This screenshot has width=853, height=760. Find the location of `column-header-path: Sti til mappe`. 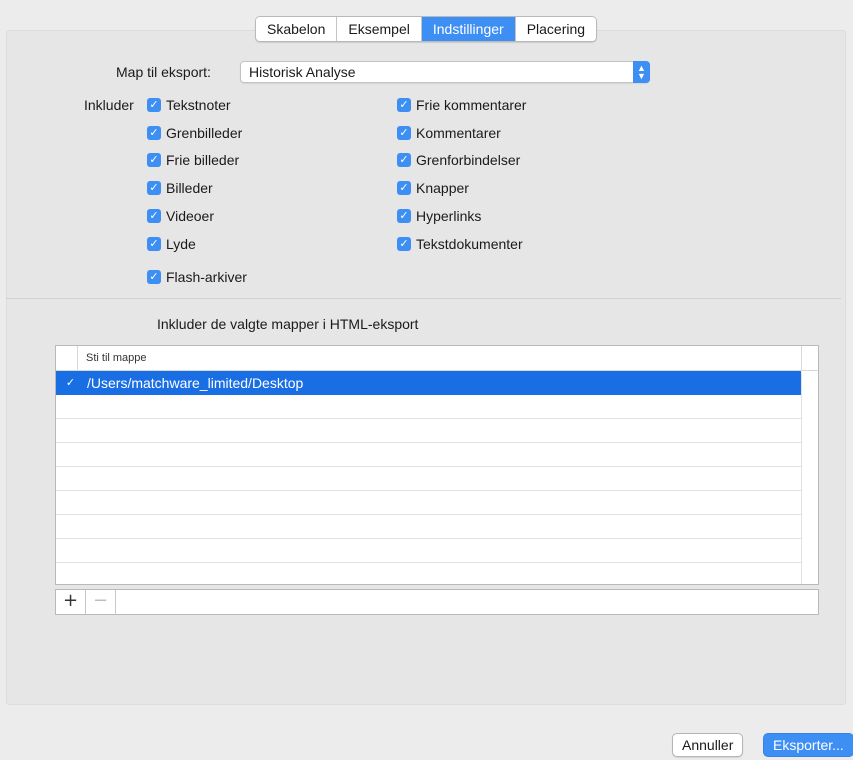

column-header-path: Sti til mappe is located at coordinates (116, 358).